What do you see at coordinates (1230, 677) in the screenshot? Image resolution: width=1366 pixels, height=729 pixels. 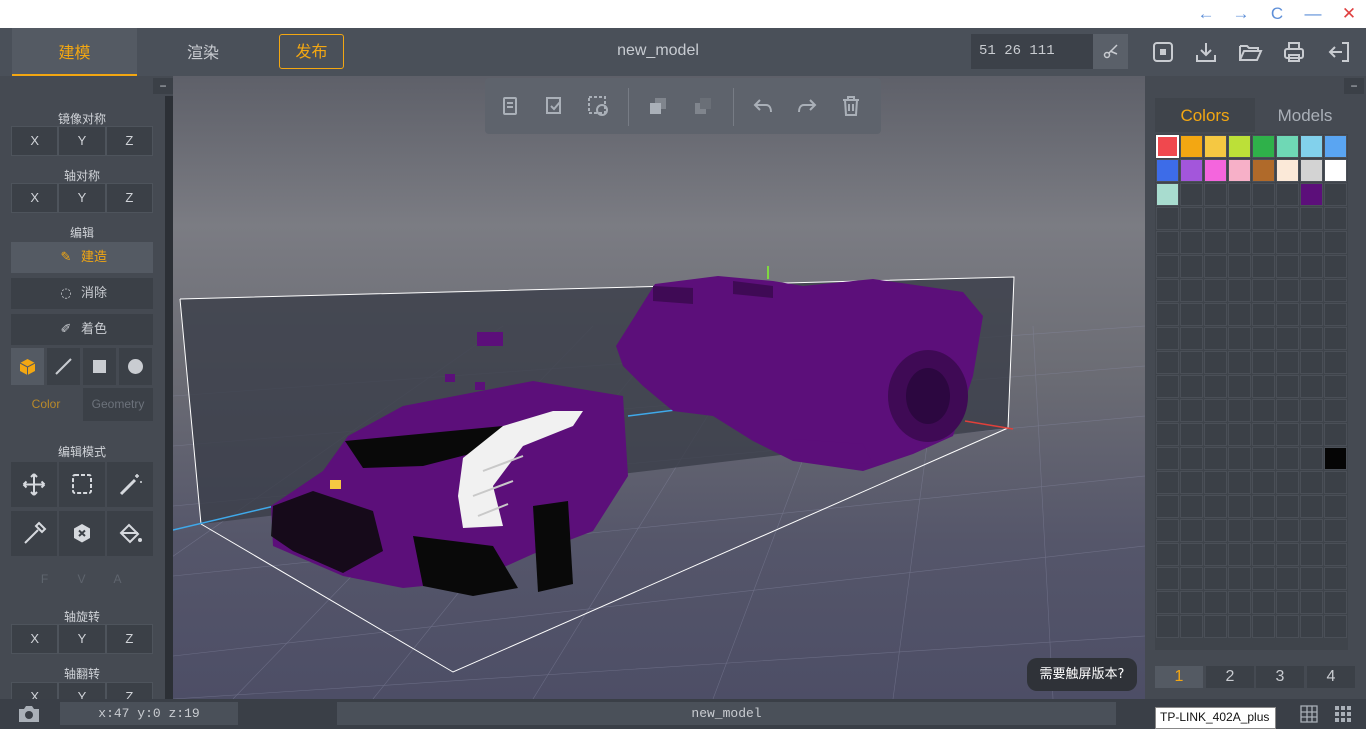 I see `palette-page-2: 2` at bounding box center [1230, 677].